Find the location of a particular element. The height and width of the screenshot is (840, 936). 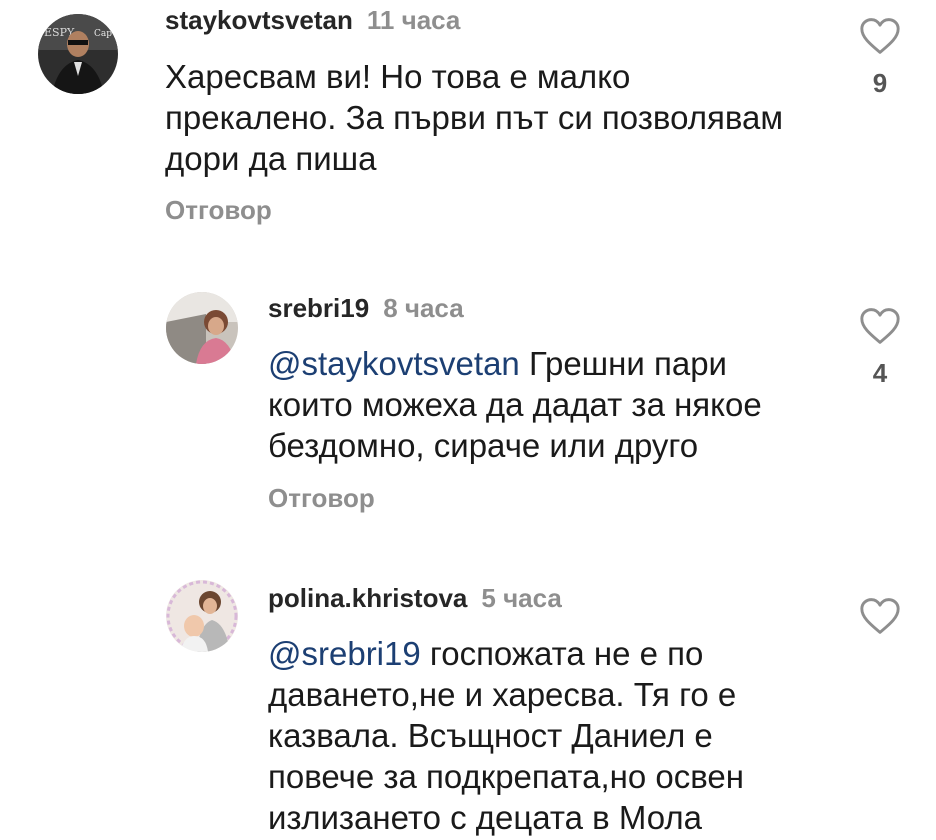

timestamp: 5 часа is located at coordinates (521, 598).